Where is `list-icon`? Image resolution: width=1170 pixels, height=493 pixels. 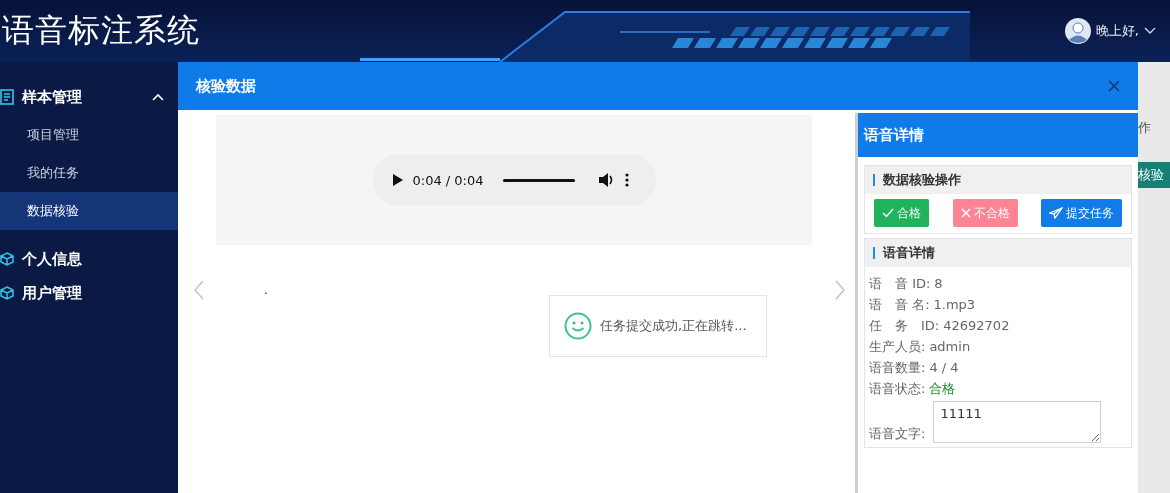 list-icon is located at coordinates (7, 97).